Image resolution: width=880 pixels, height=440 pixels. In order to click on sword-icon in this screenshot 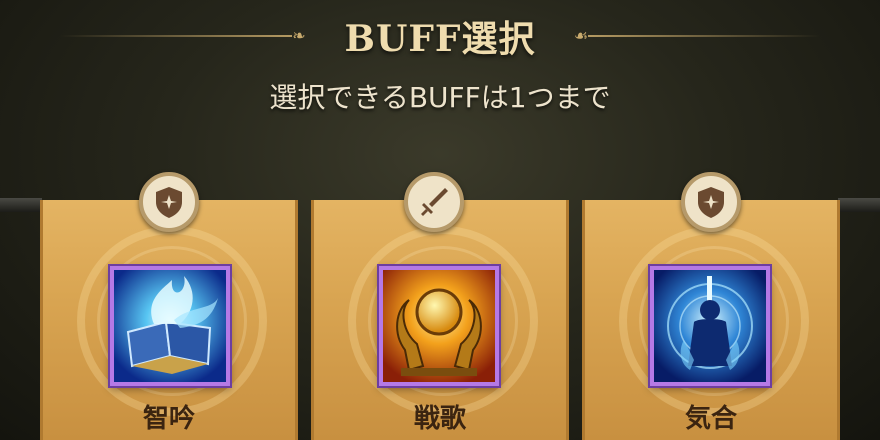, I will do `click(434, 202)`.